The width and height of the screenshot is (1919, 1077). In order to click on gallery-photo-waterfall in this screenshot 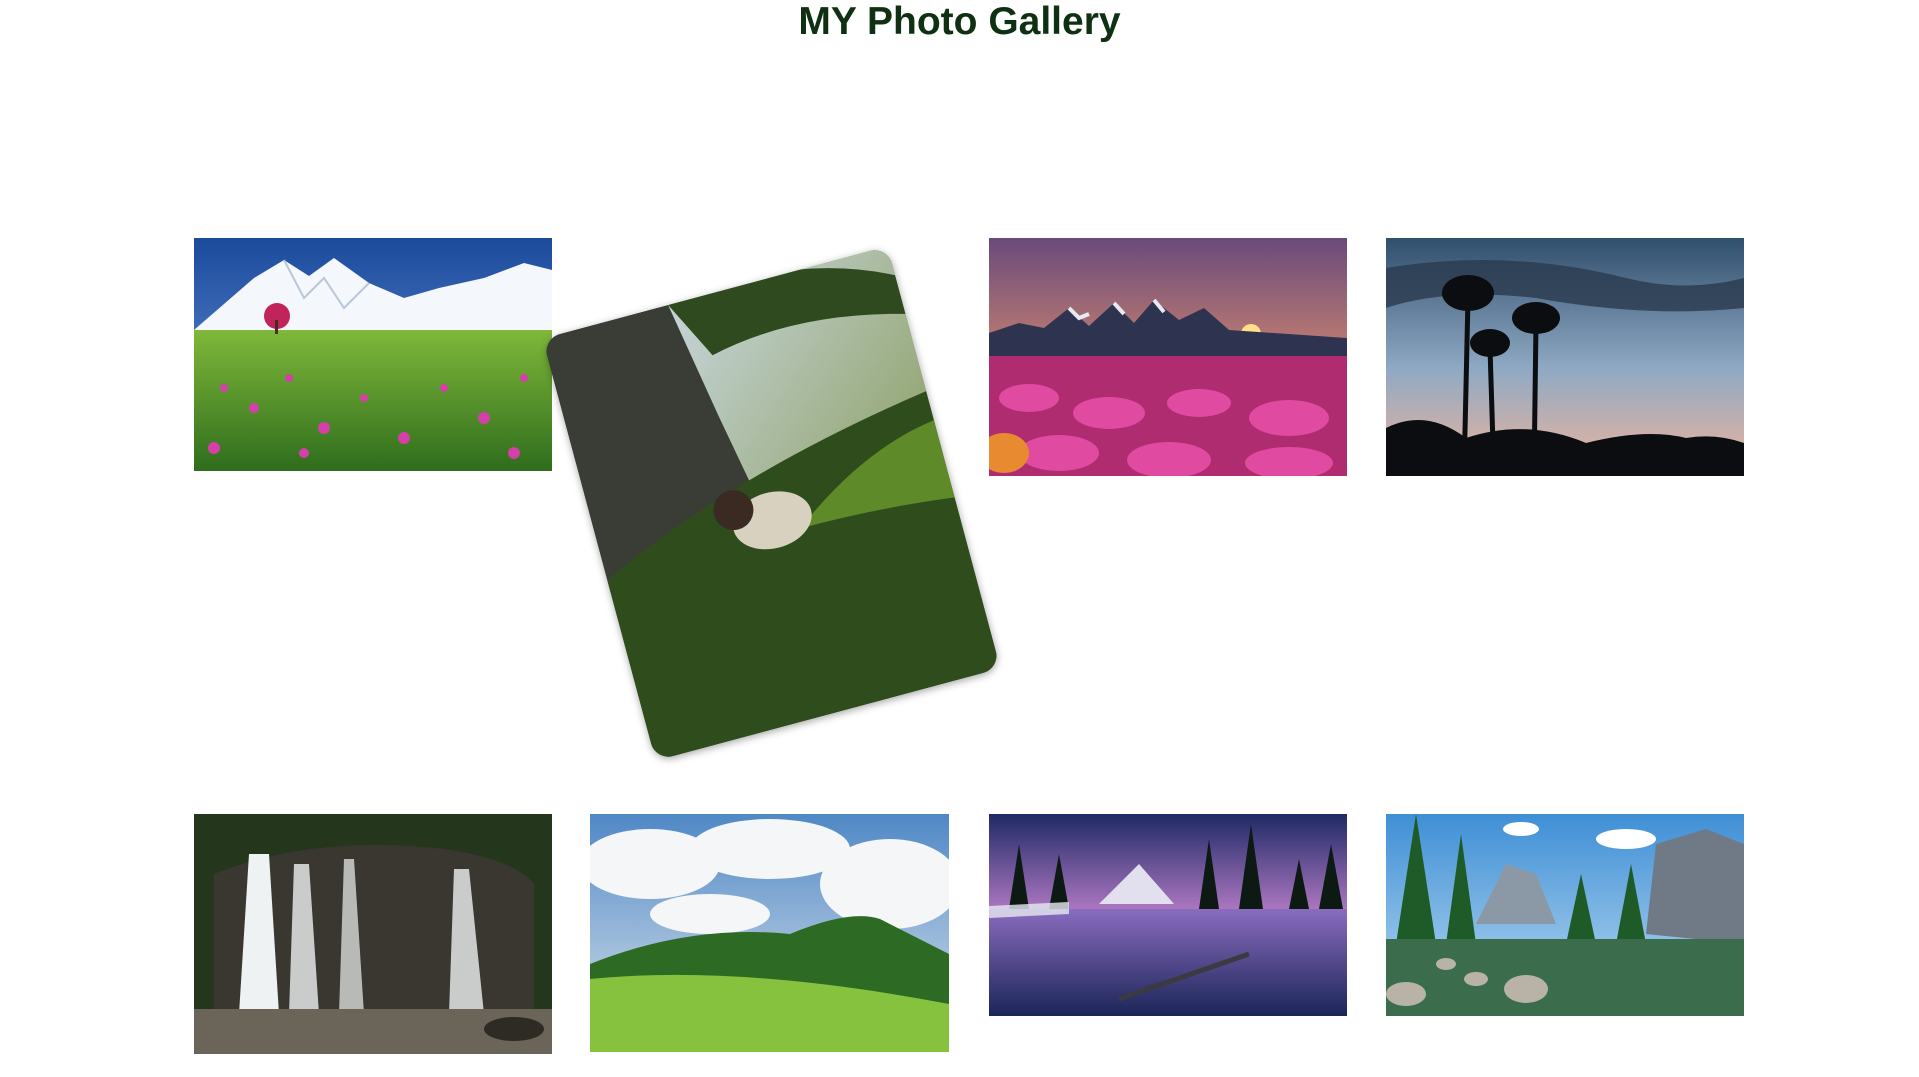, I will do `click(373, 934)`.